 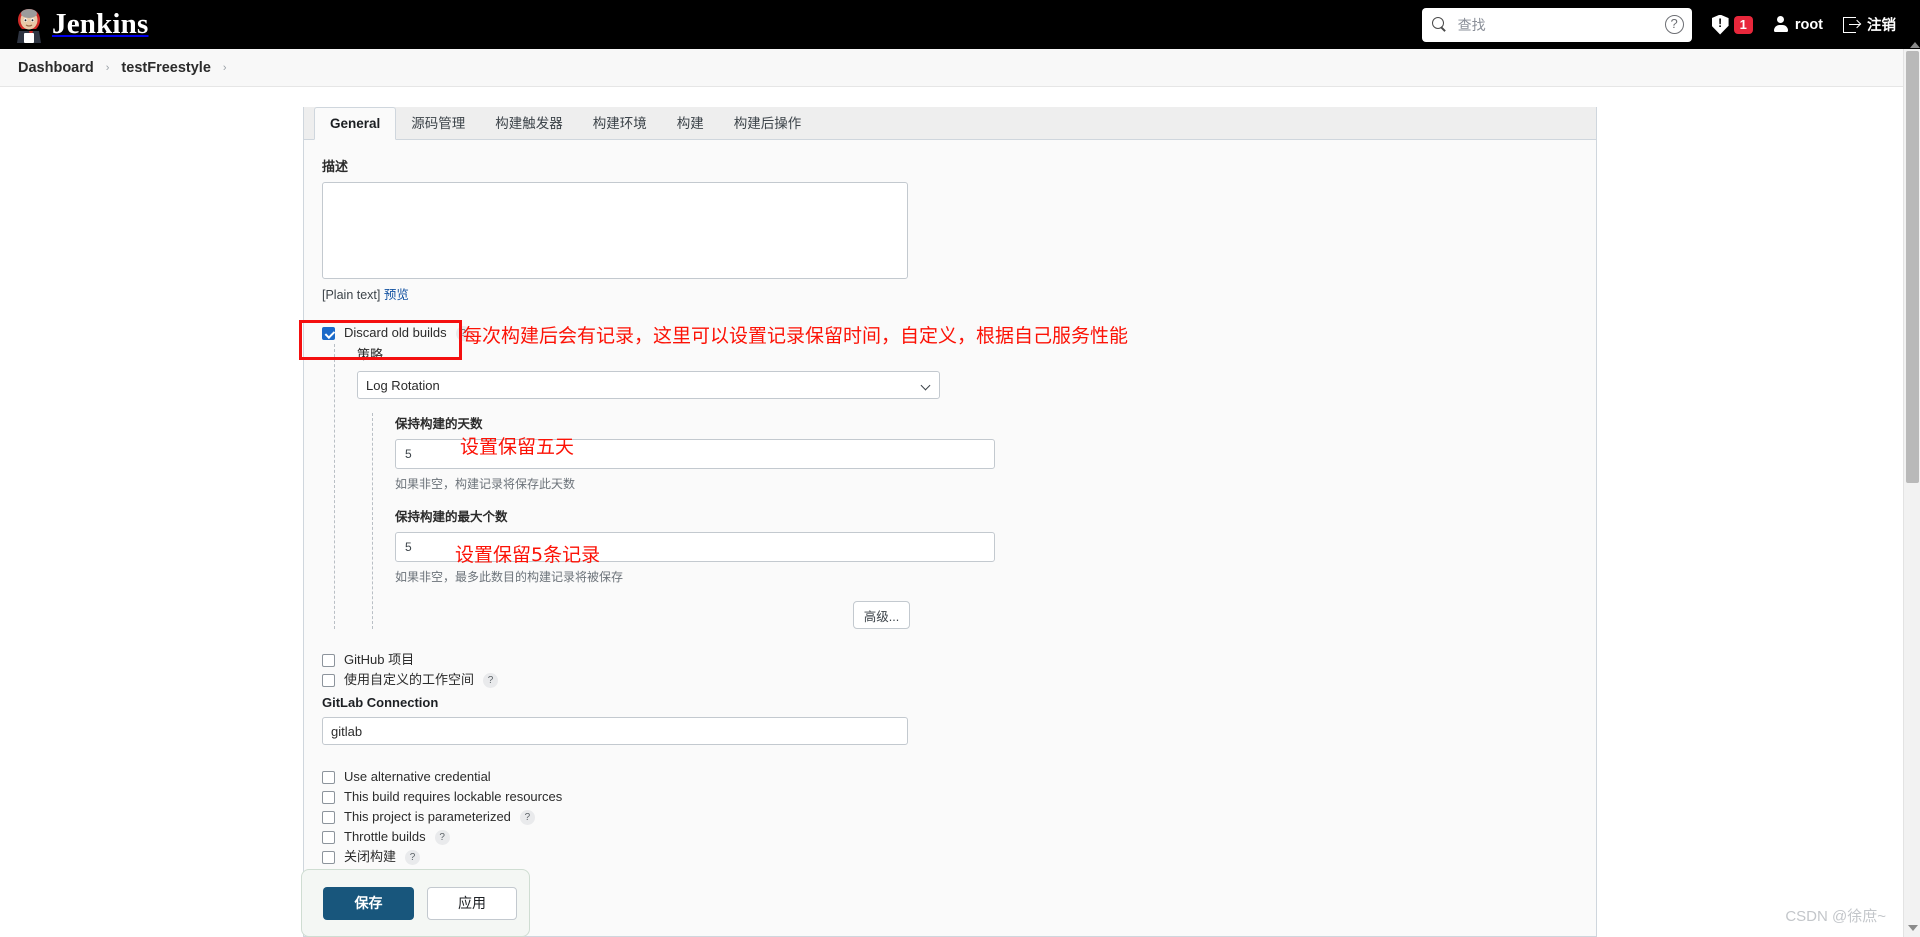 I want to click on github-project-label: GitHub 项目, so click(x=379, y=659).